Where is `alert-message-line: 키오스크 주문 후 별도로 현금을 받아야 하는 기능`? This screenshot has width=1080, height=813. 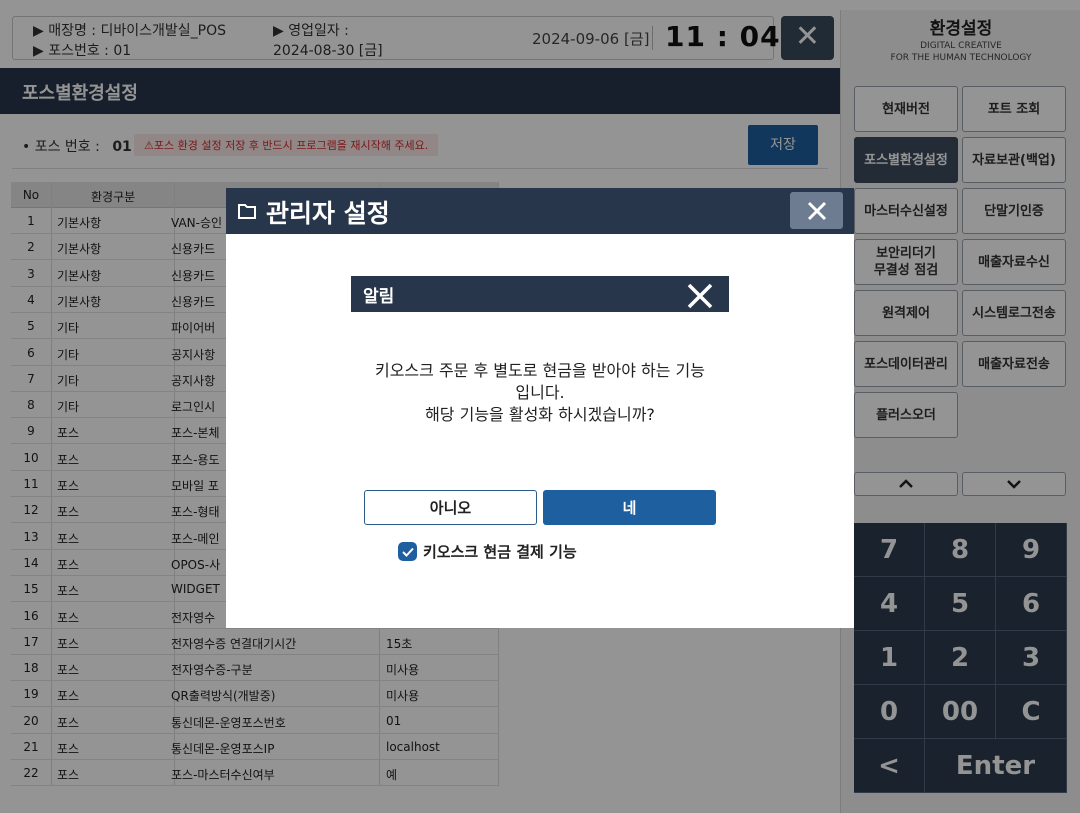
alert-message-line: 키오스크 주문 후 별도로 현금을 받아야 하는 기능 is located at coordinates (539, 370).